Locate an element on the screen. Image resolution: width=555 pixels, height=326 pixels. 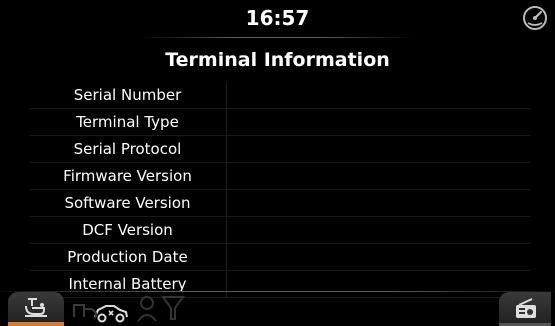
status-bar: 16:57 is located at coordinates (277, 20).